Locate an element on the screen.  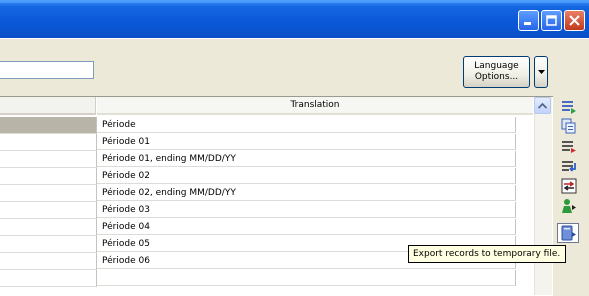
maximize-button is located at coordinates (551, 20).